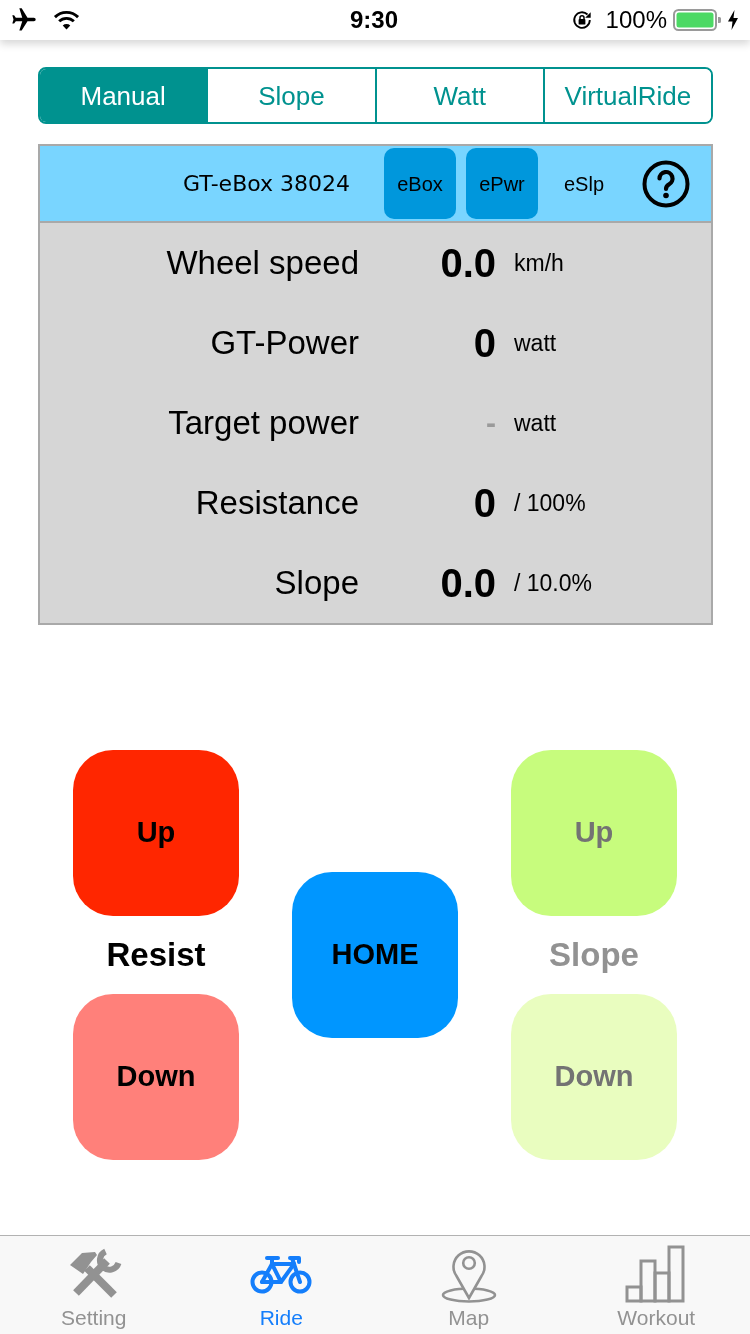  Describe the element at coordinates (584, 183) in the screenshot. I see `toggle-button: eSlp` at that location.